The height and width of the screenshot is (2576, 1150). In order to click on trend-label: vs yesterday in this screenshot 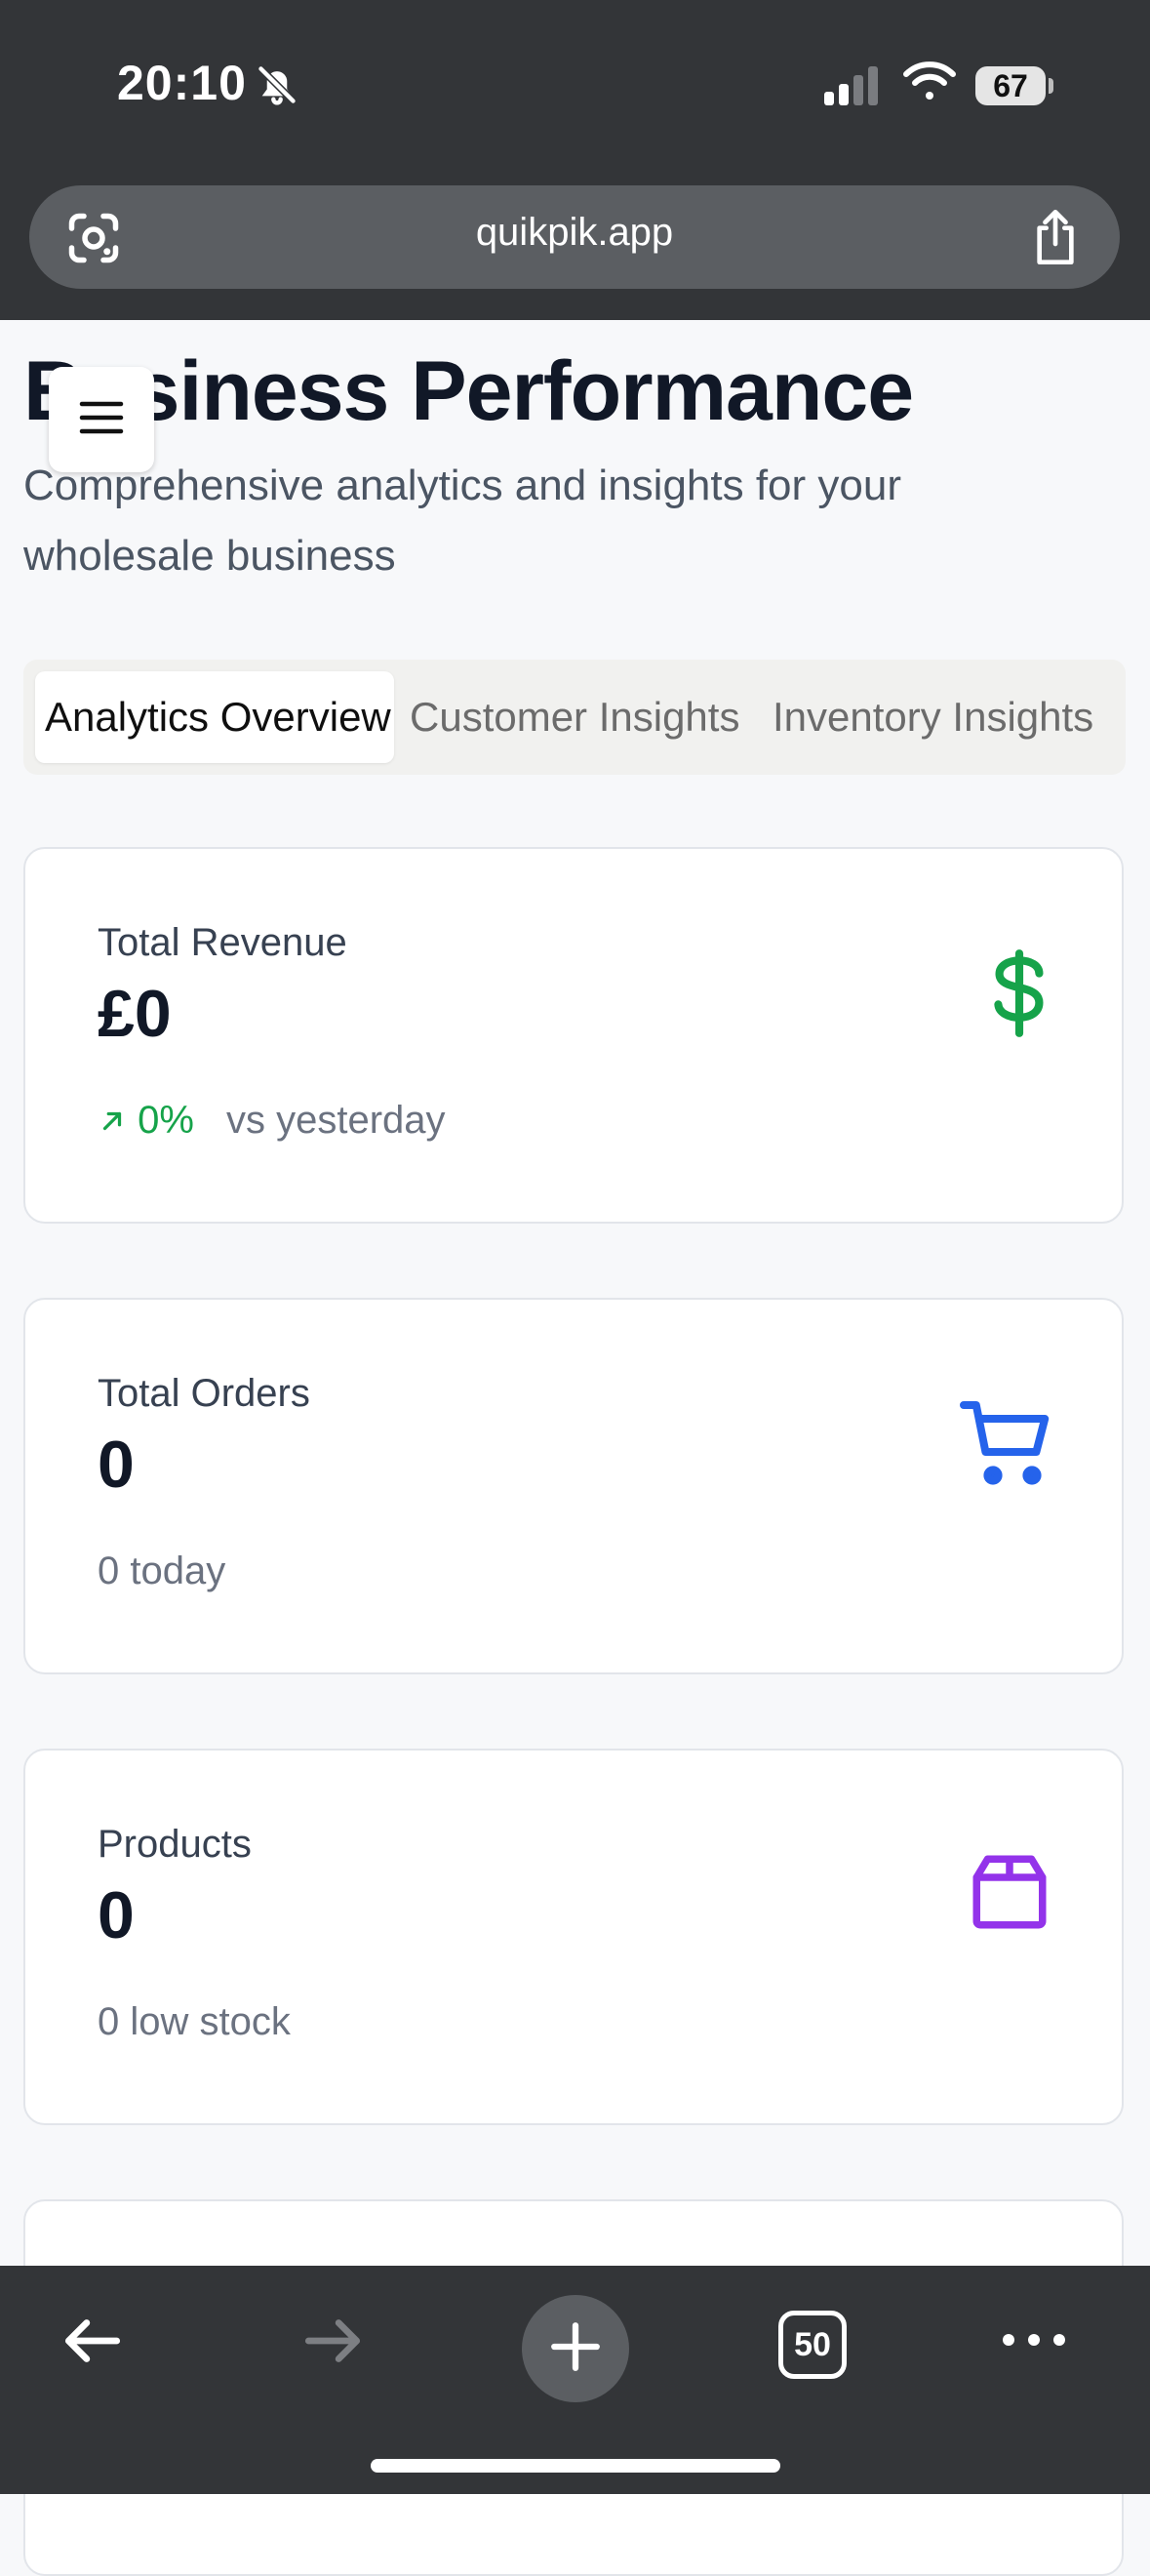, I will do `click(336, 1120)`.